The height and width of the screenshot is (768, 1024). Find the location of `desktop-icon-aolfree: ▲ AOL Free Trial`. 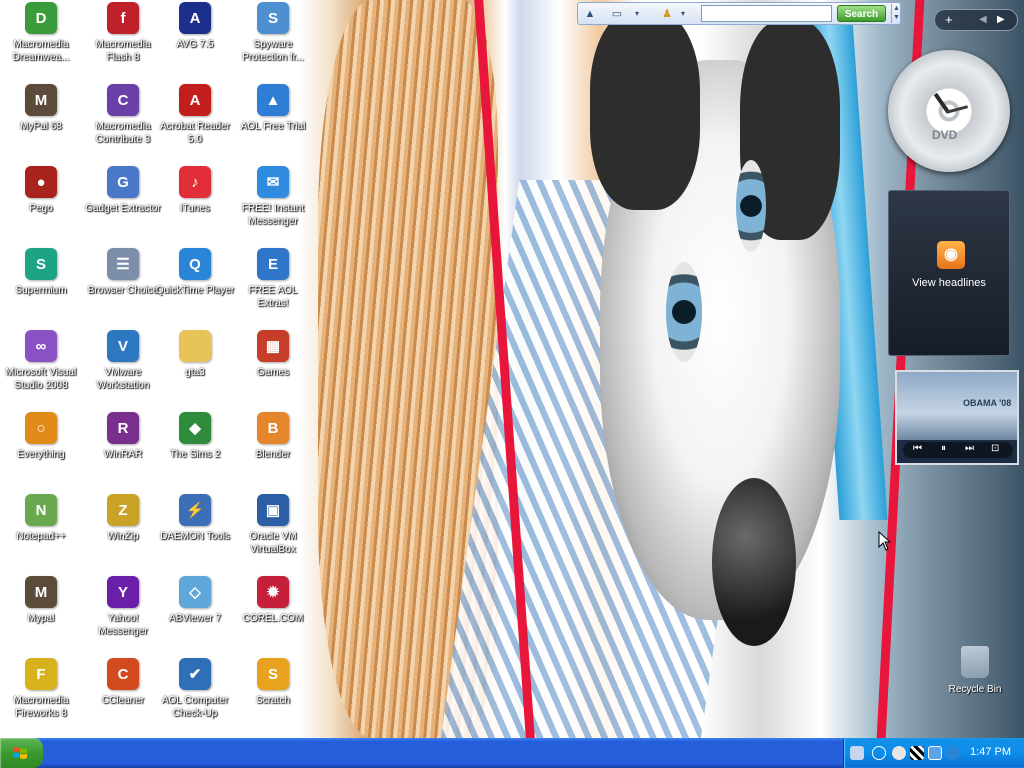

desktop-icon-aolfree: ▲ AOL Free Trial is located at coordinates (273, 108).